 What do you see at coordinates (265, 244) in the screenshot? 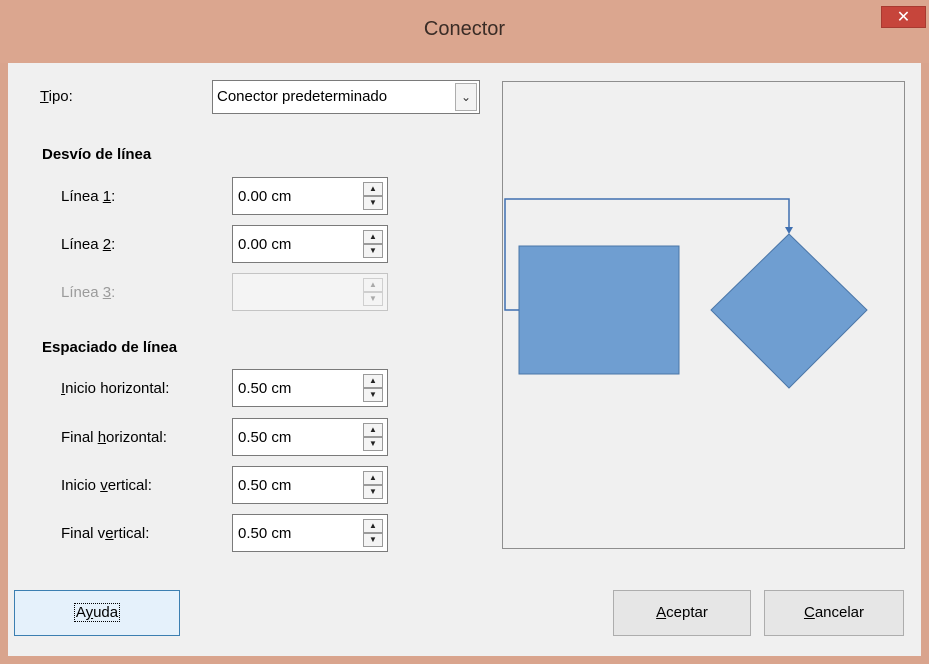
I see `linea-2-value: 0.00 cm` at bounding box center [265, 244].